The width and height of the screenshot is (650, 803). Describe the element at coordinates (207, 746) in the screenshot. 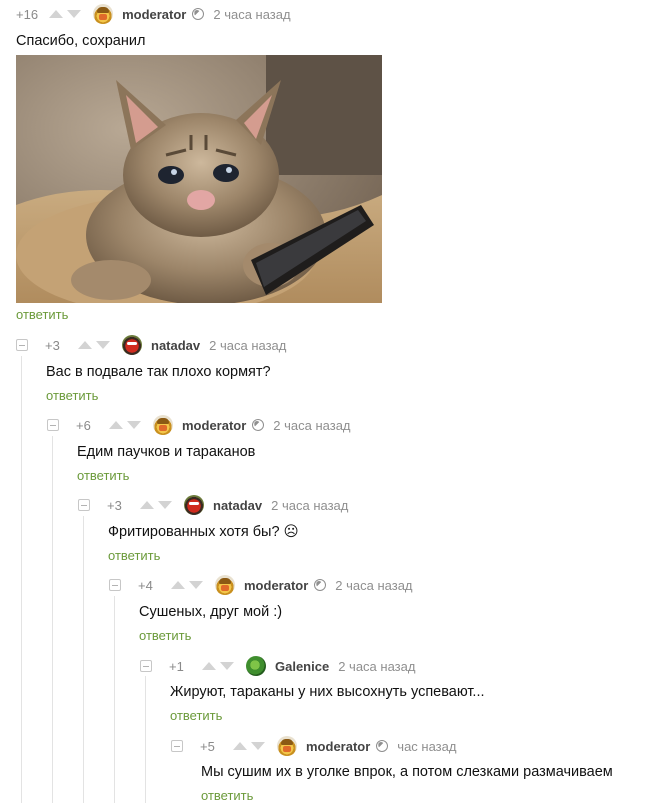

I see `comment-rating: +5` at that location.